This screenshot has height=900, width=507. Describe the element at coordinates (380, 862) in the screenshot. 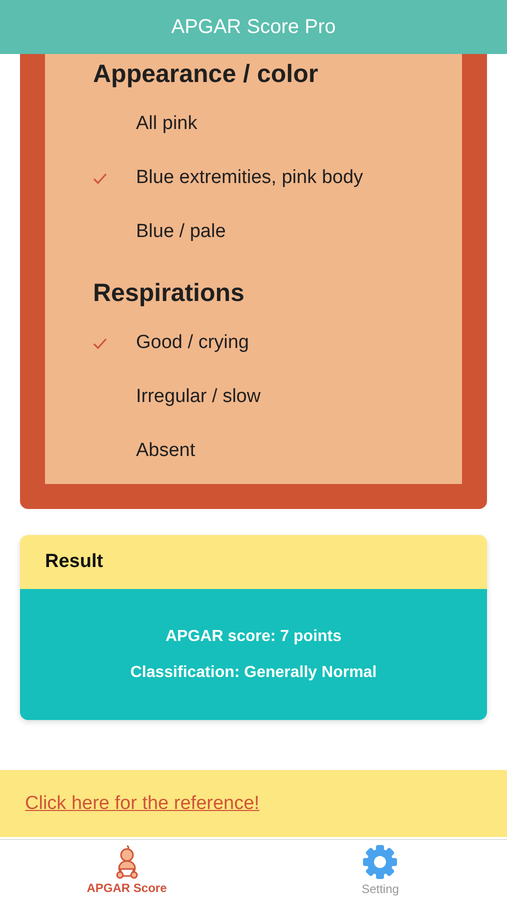

I see `settings-icon` at that location.